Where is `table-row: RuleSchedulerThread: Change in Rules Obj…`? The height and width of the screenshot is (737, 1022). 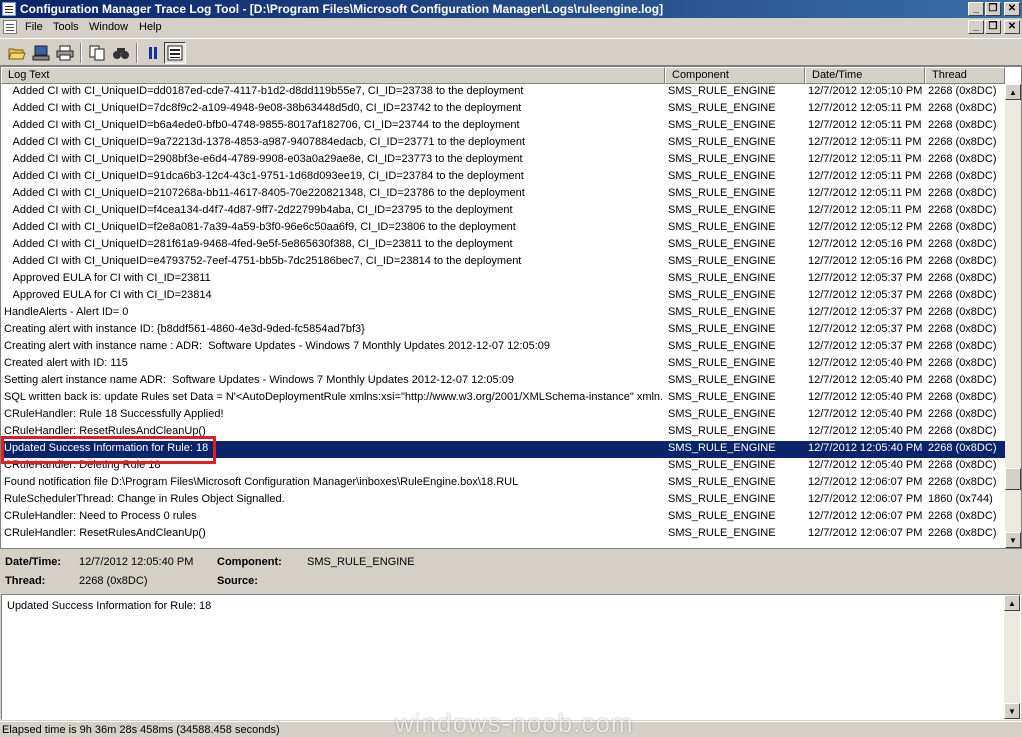 table-row: RuleSchedulerThread: Change in Rules Obj… is located at coordinates (503, 500).